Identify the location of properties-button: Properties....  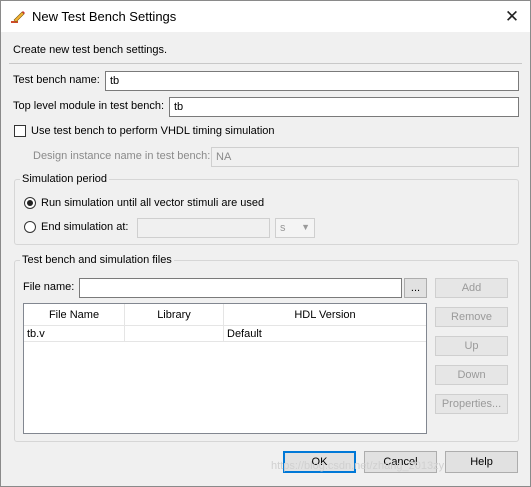
(471, 404).